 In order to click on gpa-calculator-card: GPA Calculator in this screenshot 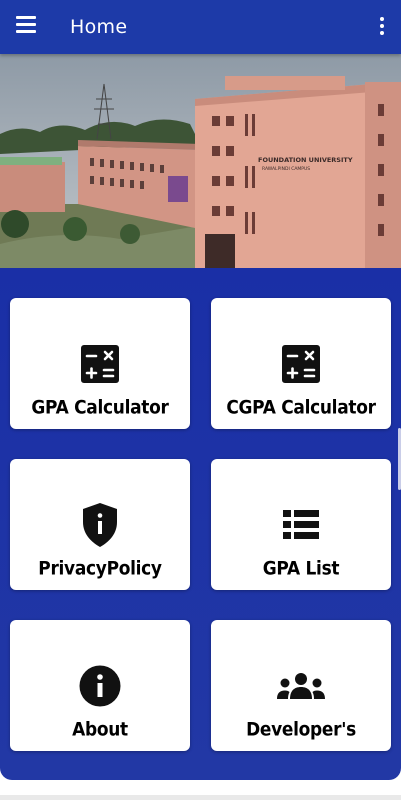, I will do `click(100, 363)`.